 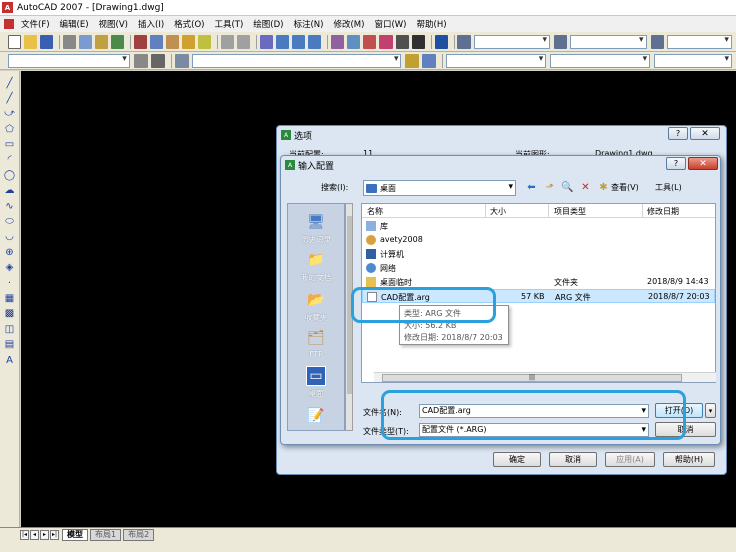 I want to click on undo-icon, so click(x=228, y=41).